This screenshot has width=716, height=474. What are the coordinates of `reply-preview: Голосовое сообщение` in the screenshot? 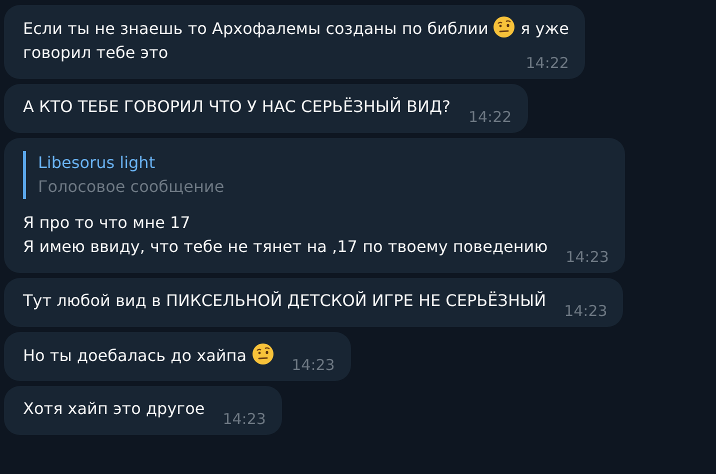 It's located at (132, 187).